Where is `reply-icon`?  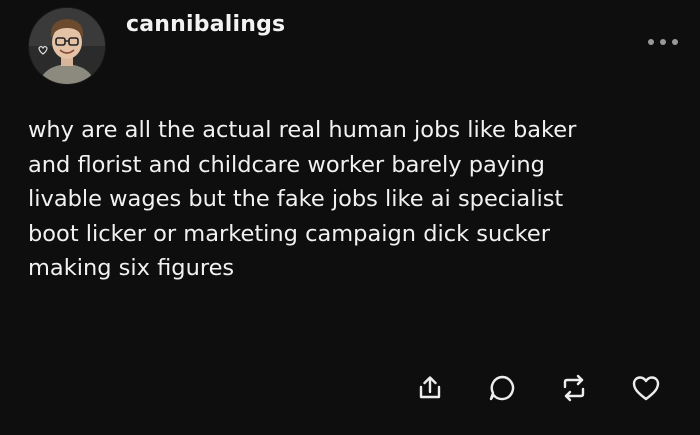 reply-icon is located at coordinates (502, 388).